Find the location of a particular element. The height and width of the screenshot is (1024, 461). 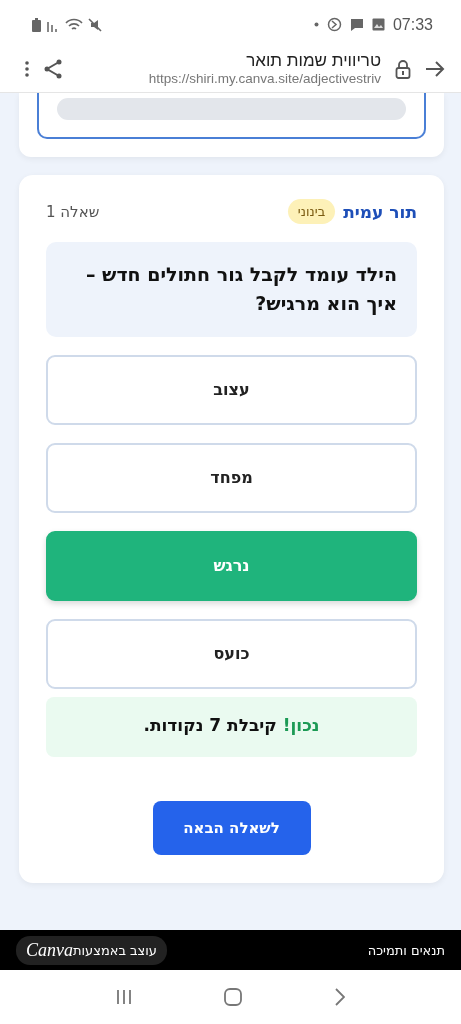

answer-option: עצוב is located at coordinates (231, 389).